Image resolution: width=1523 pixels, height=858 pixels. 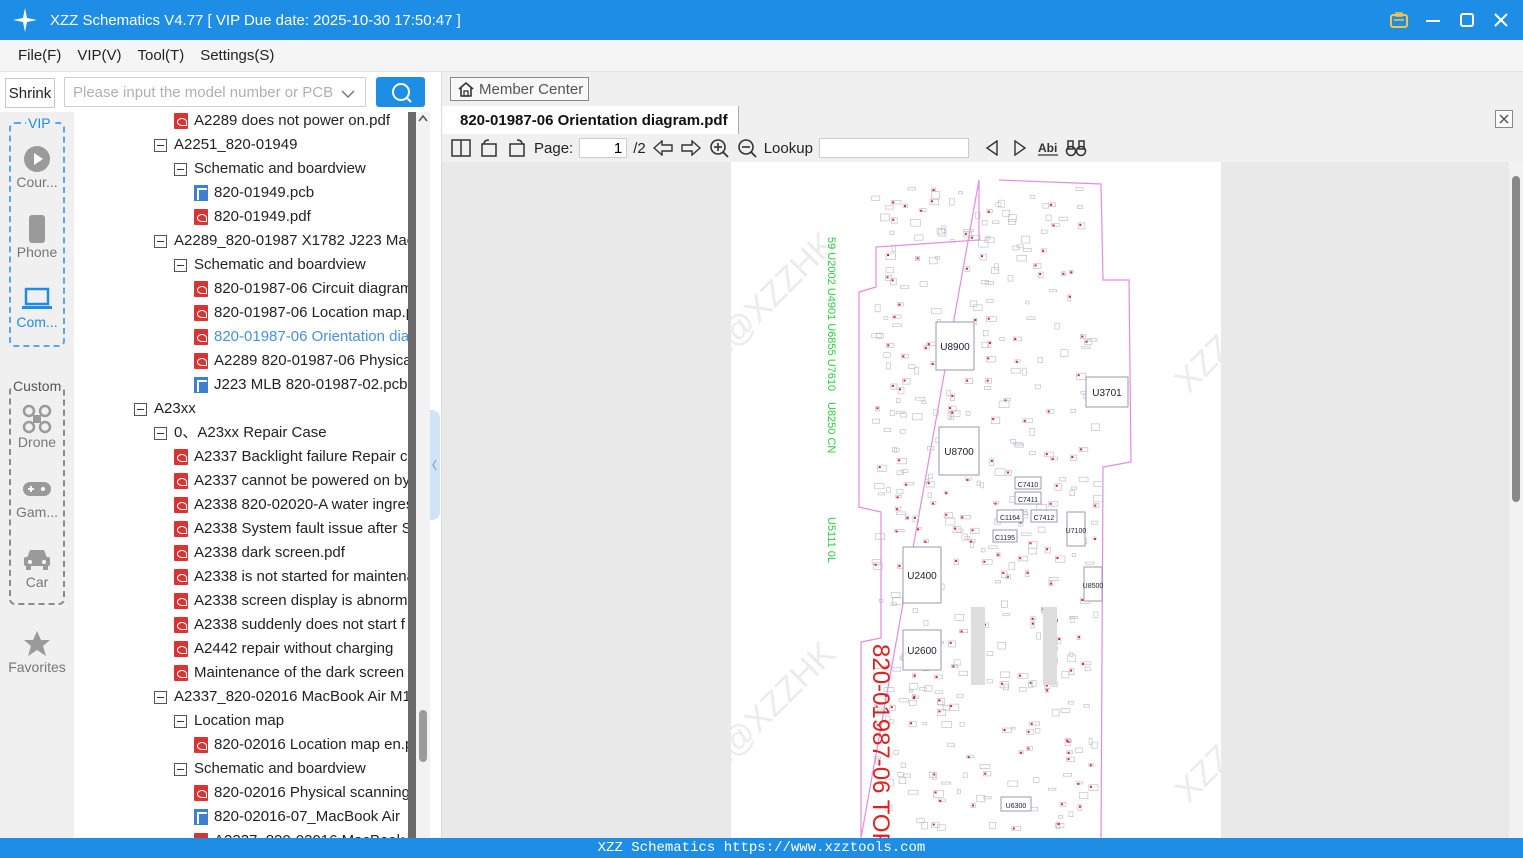 I want to click on rotate-right-button, so click(x=517, y=148).